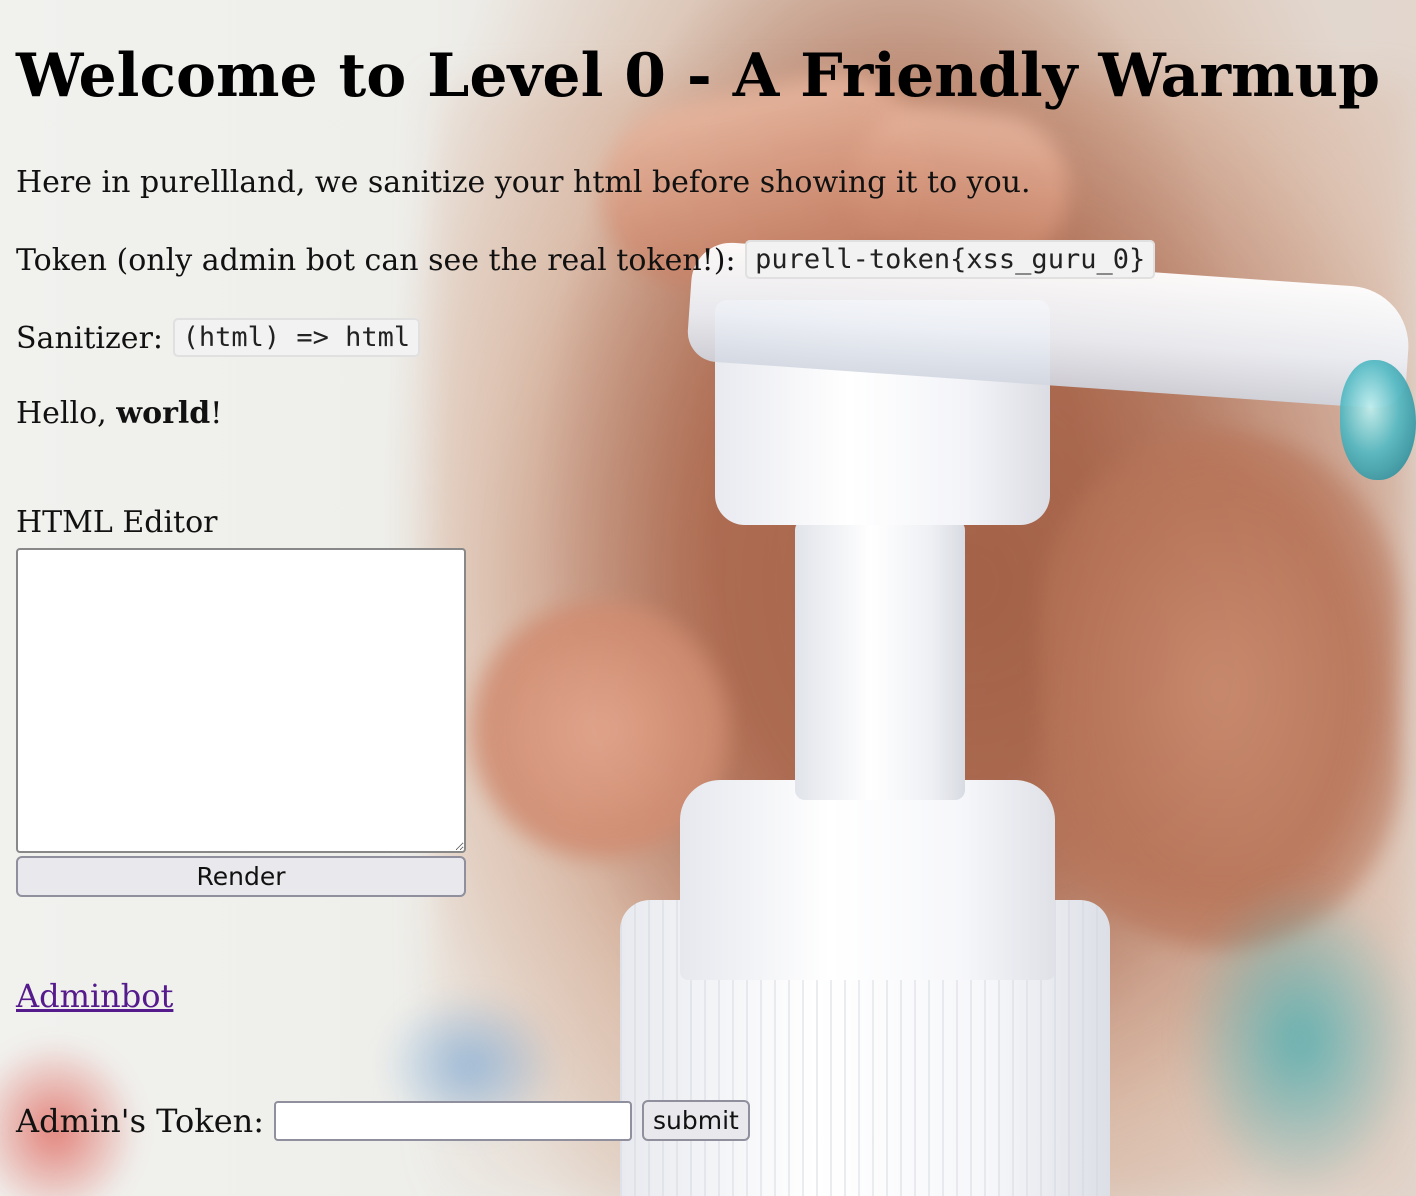  Describe the element at coordinates (296, 337) in the screenshot. I see `sanitizer-code: (html) => html` at that location.